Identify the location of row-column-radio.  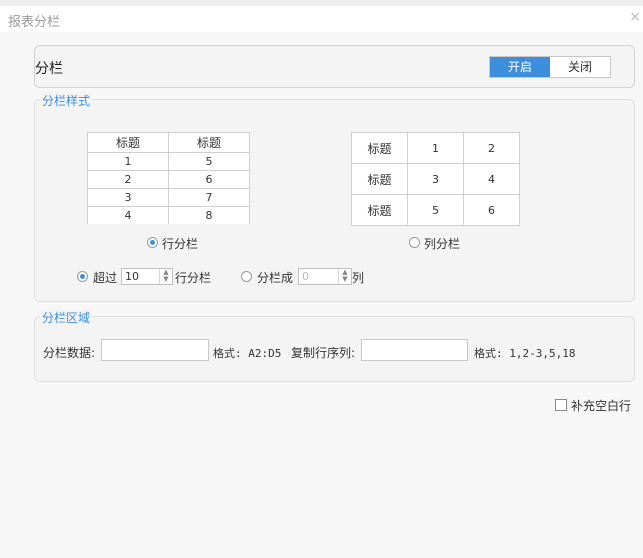
(152, 242).